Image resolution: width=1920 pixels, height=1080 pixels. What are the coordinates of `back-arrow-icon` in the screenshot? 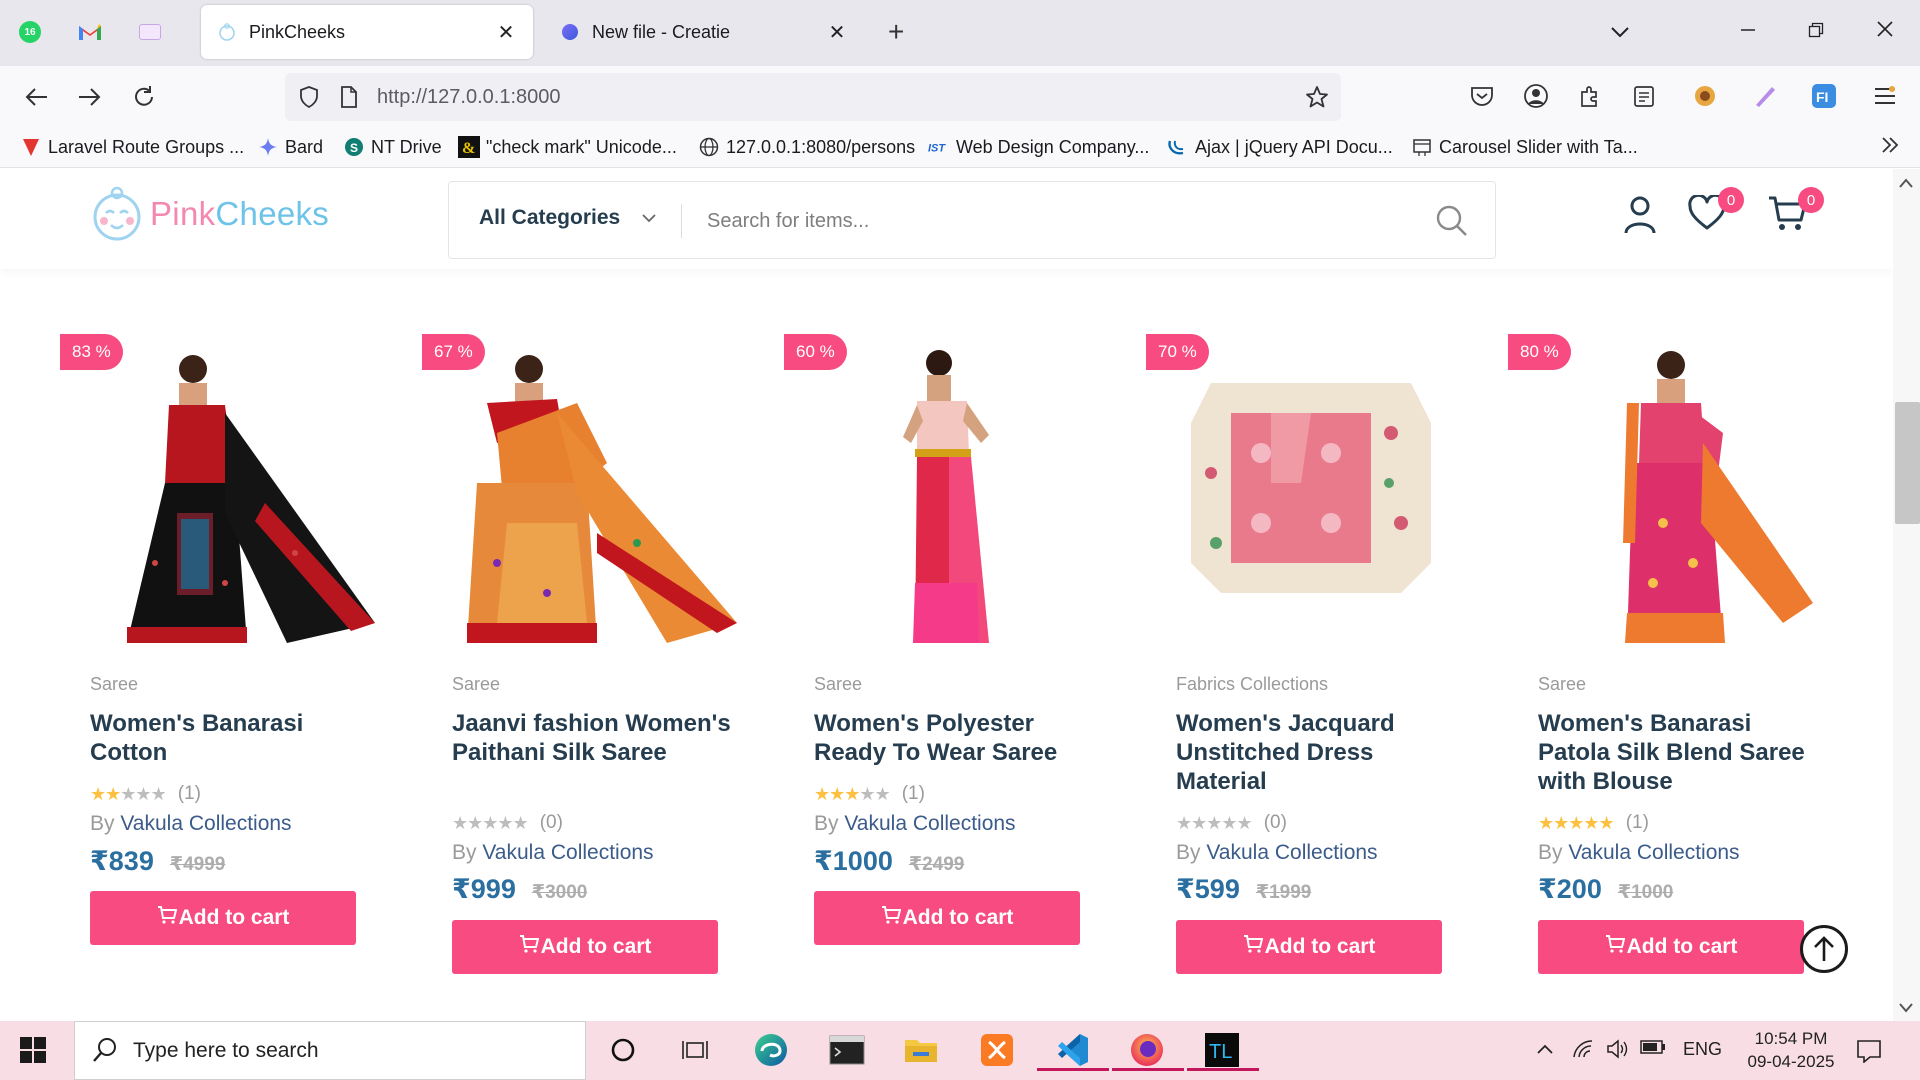 It's located at (37, 97).